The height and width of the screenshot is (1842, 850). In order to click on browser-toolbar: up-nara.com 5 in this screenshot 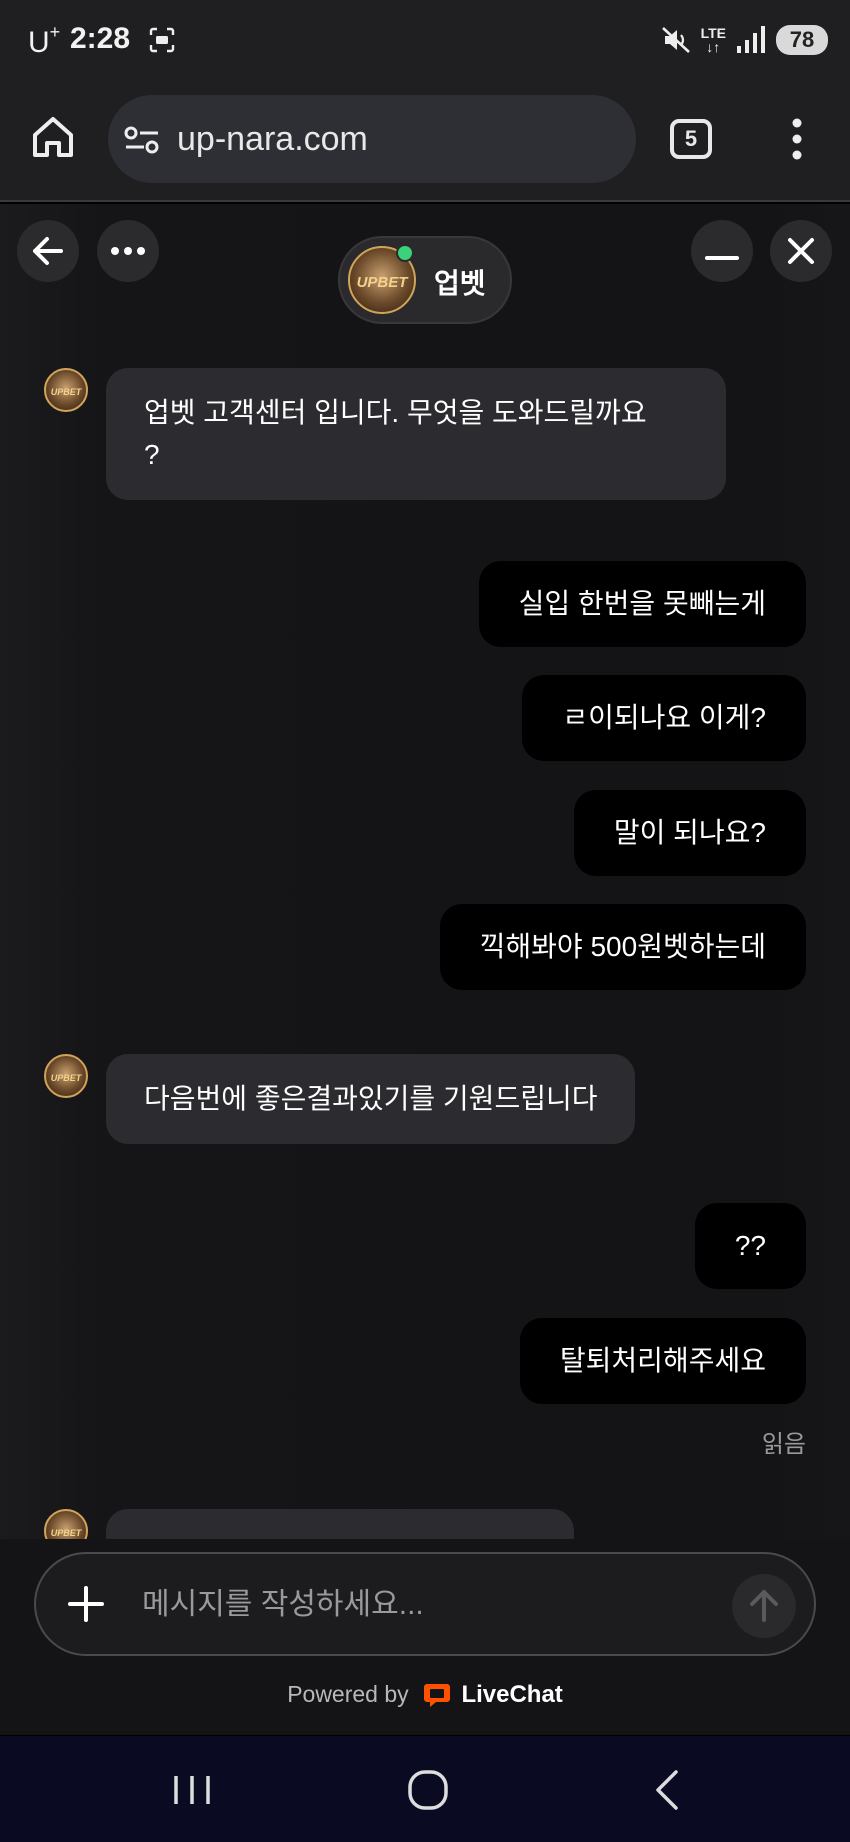, I will do `click(425, 141)`.